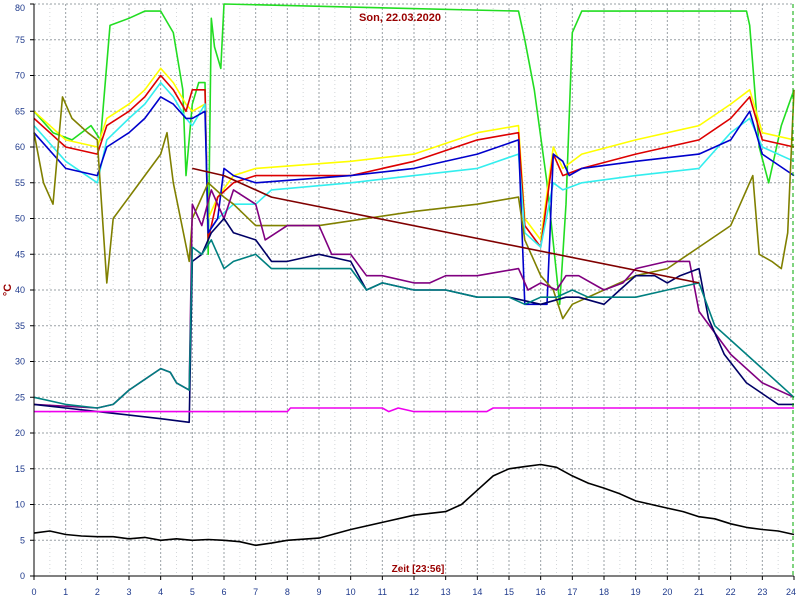  I want to click on x-tick-label: 15, so click(509, 592).